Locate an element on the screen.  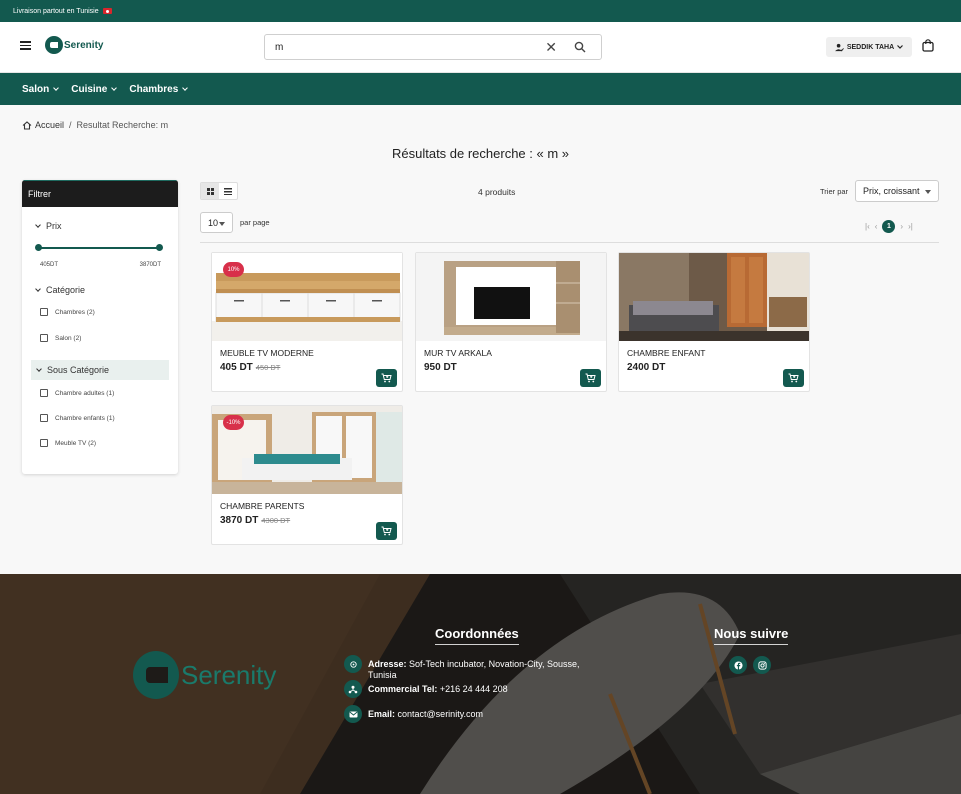
instagram-icon is located at coordinates (762, 665).